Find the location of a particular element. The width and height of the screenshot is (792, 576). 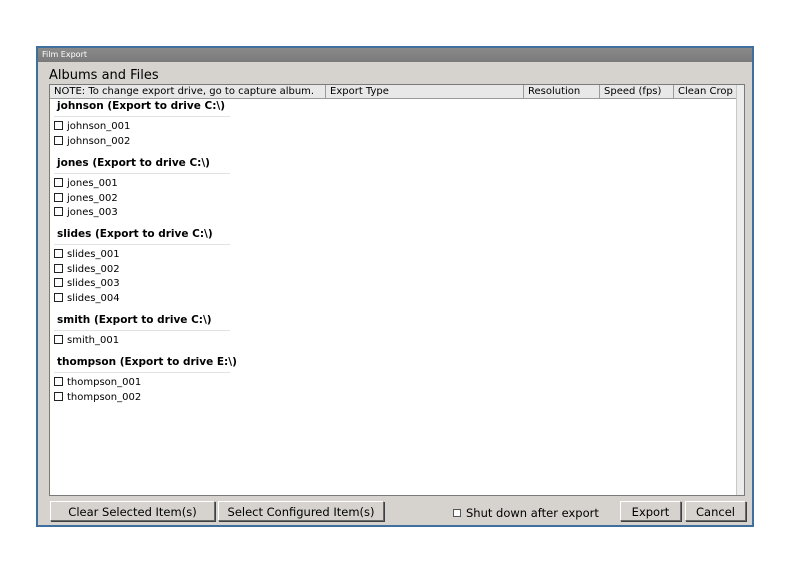

item-label: jones_002 is located at coordinates (92, 198).